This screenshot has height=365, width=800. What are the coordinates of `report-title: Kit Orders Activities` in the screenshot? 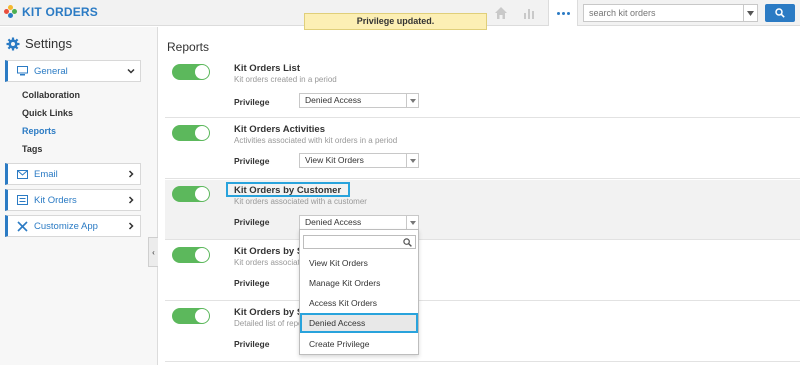 It's located at (279, 129).